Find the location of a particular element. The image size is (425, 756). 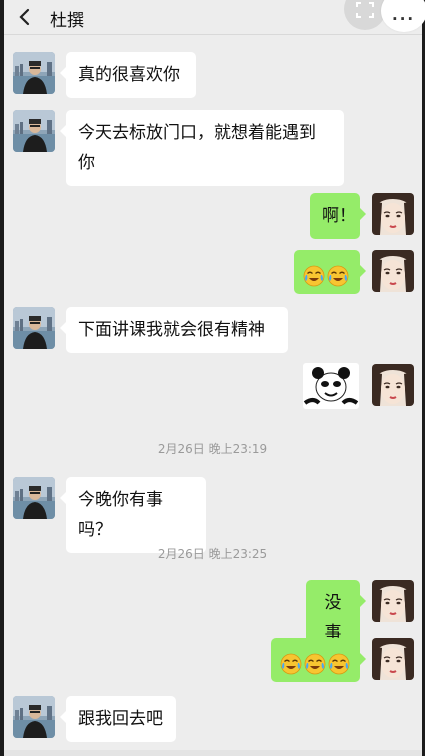

back-arrow-icon is located at coordinates (25, 17).